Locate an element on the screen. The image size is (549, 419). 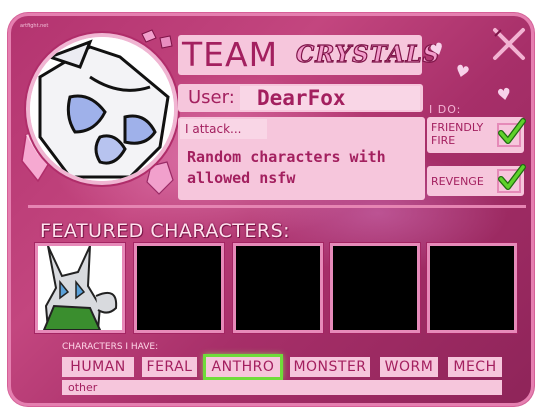
team-name: CRYSTALS is located at coordinates (368, 54).